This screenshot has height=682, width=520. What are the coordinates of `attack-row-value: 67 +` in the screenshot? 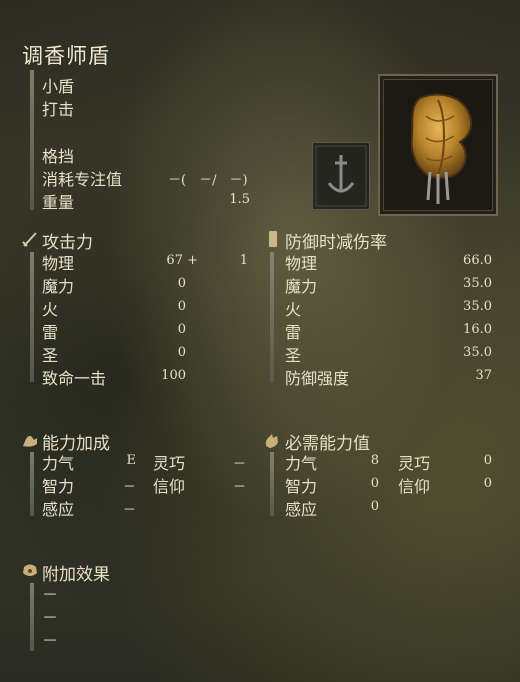 It's located at (182, 260).